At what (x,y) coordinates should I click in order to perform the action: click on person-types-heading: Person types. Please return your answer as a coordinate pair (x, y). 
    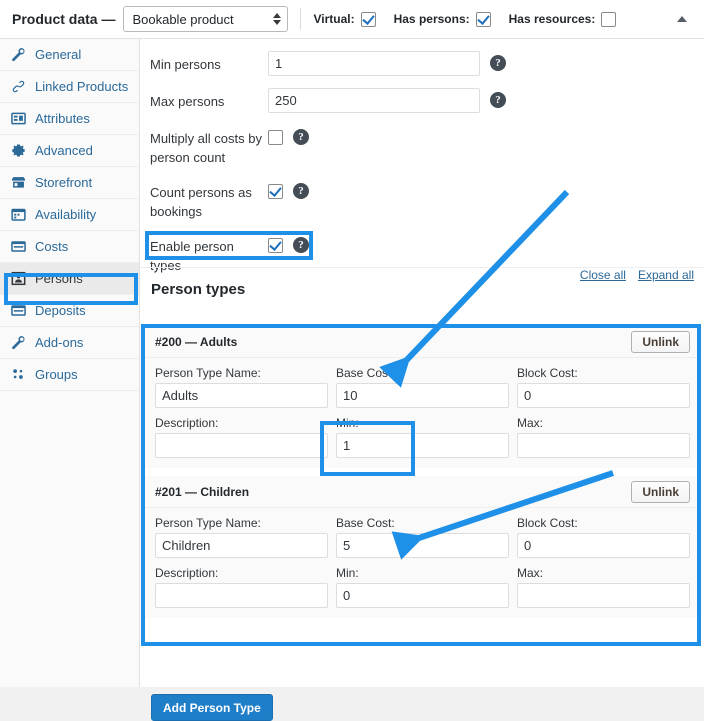
    Looking at the image, I should click on (198, 289).